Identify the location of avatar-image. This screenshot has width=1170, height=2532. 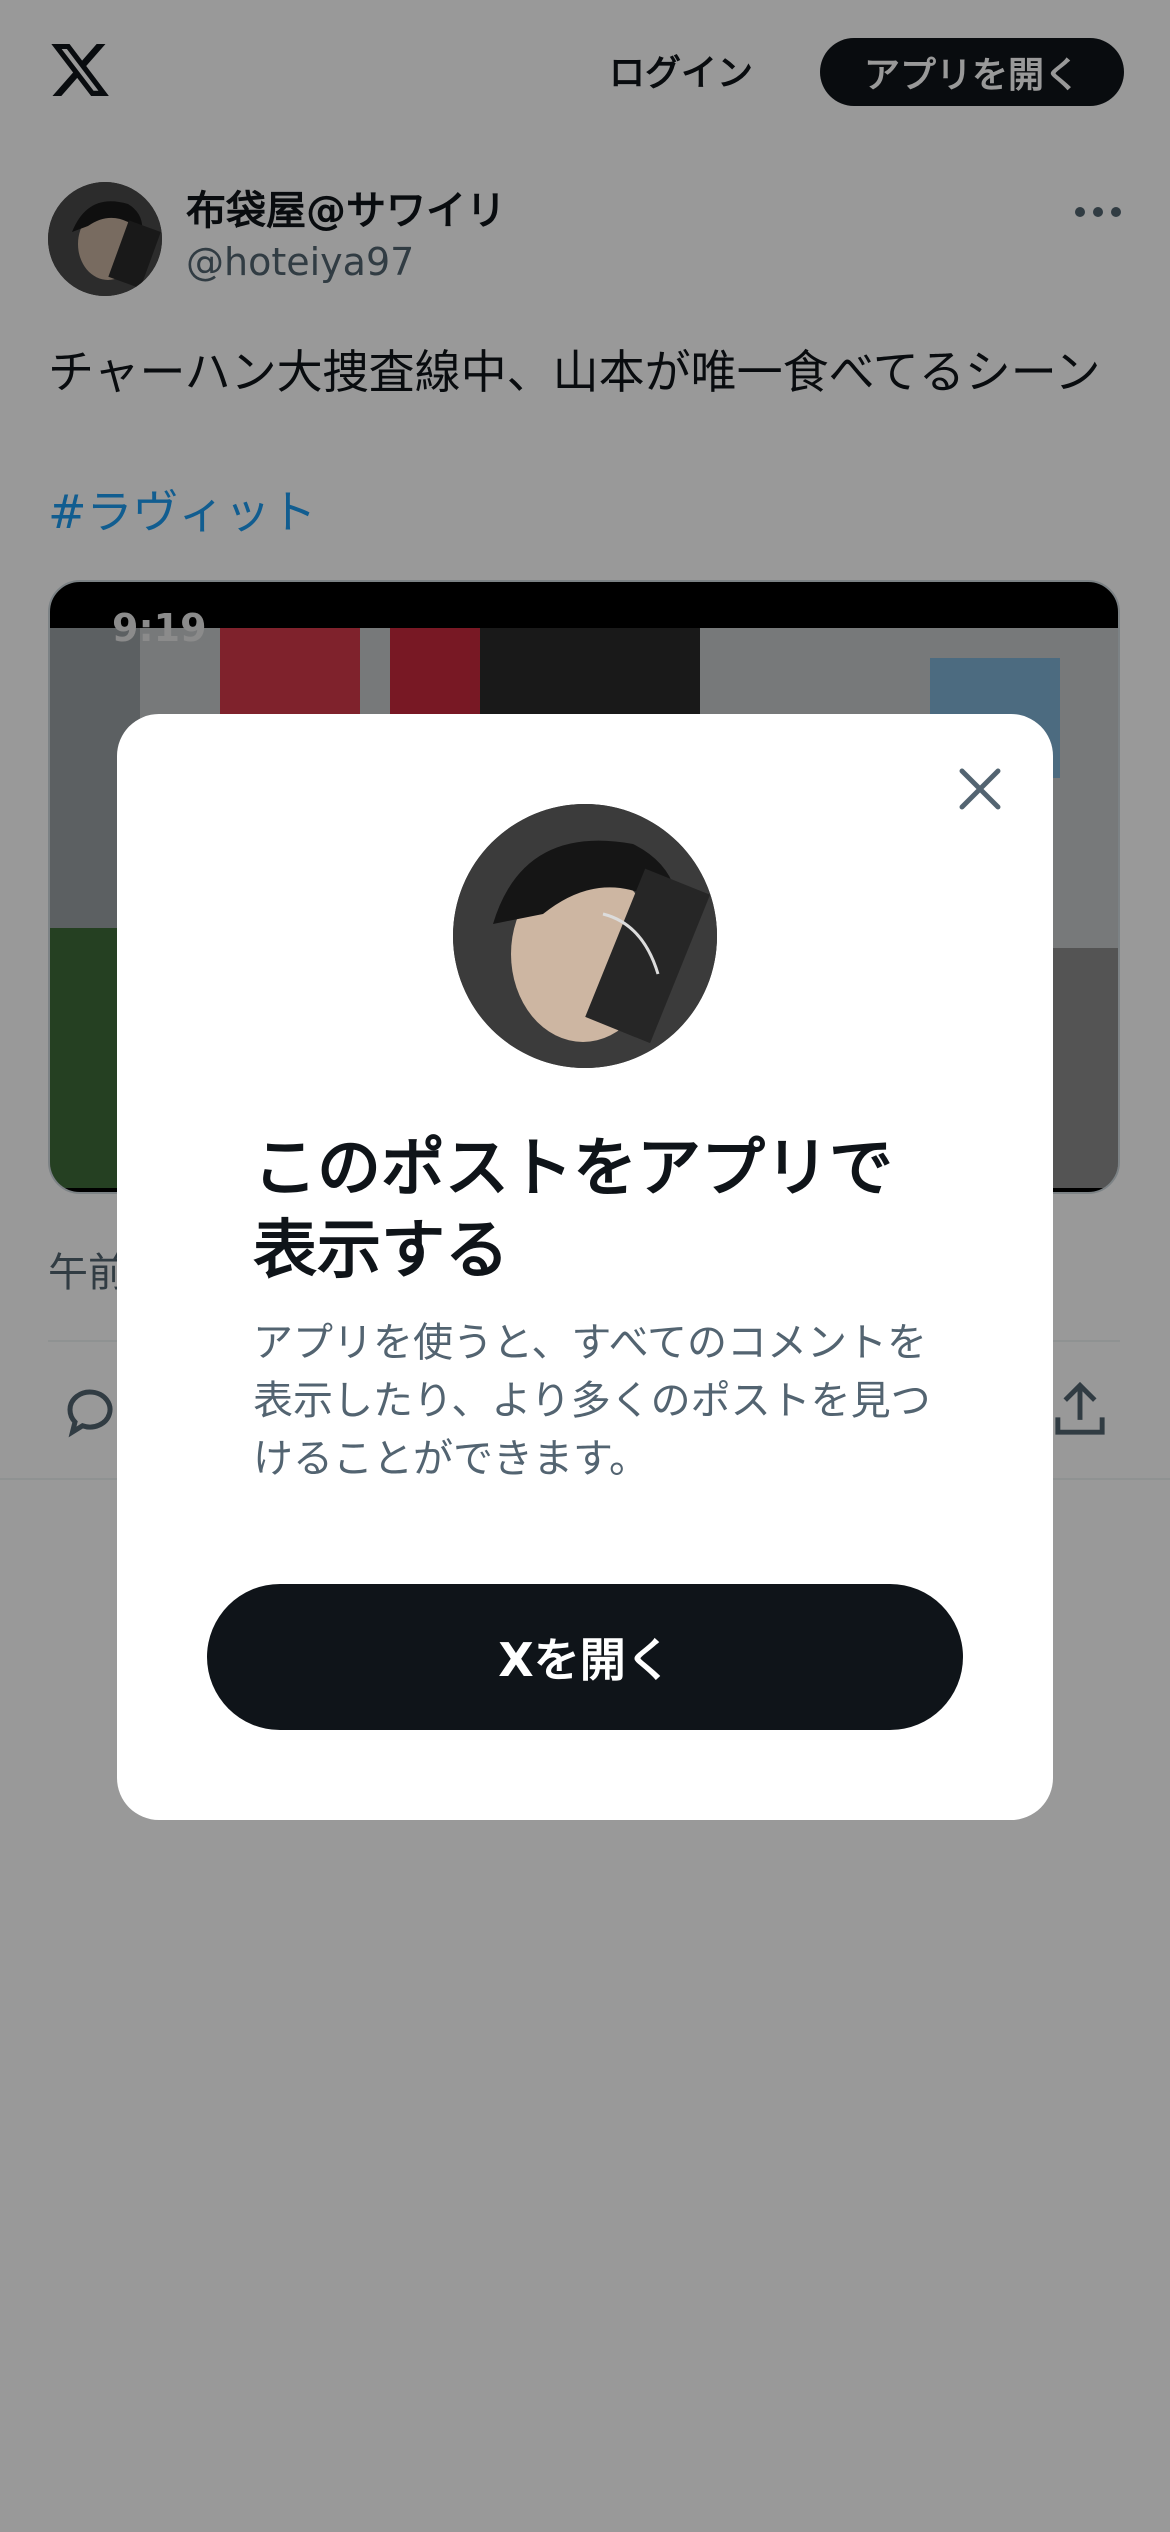
(585, 936).